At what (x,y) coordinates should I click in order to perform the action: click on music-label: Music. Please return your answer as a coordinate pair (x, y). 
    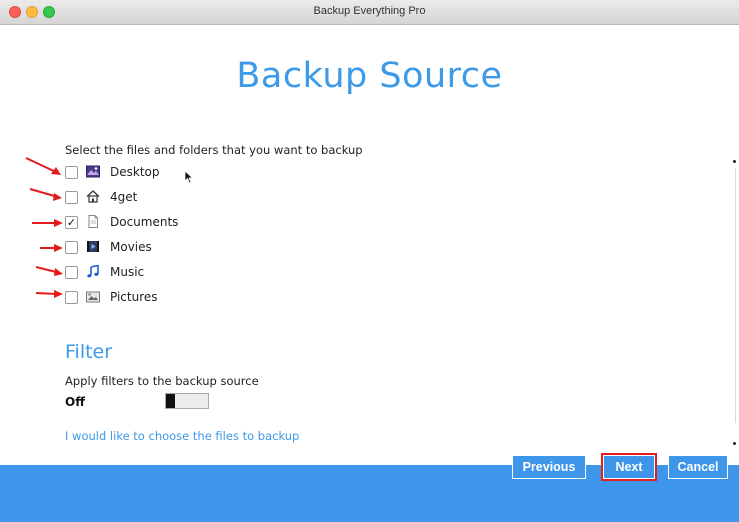
    Looking at the image, I should click on (127, 272).